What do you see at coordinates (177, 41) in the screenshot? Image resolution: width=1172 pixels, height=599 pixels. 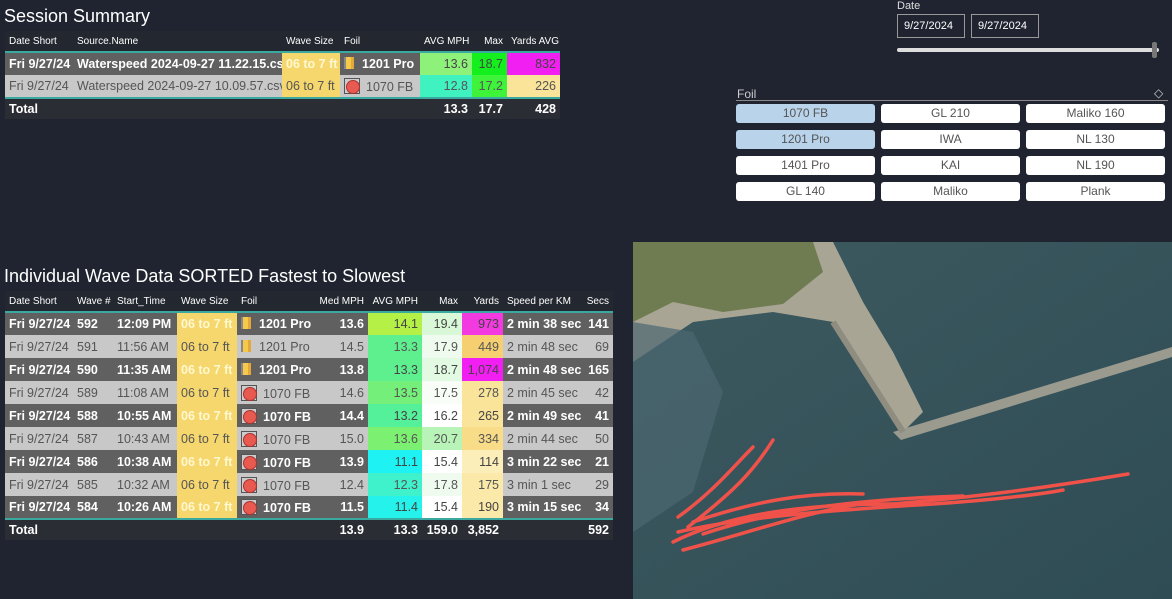 I see `column-header: Source.Name` at bounding box center [177, 41].